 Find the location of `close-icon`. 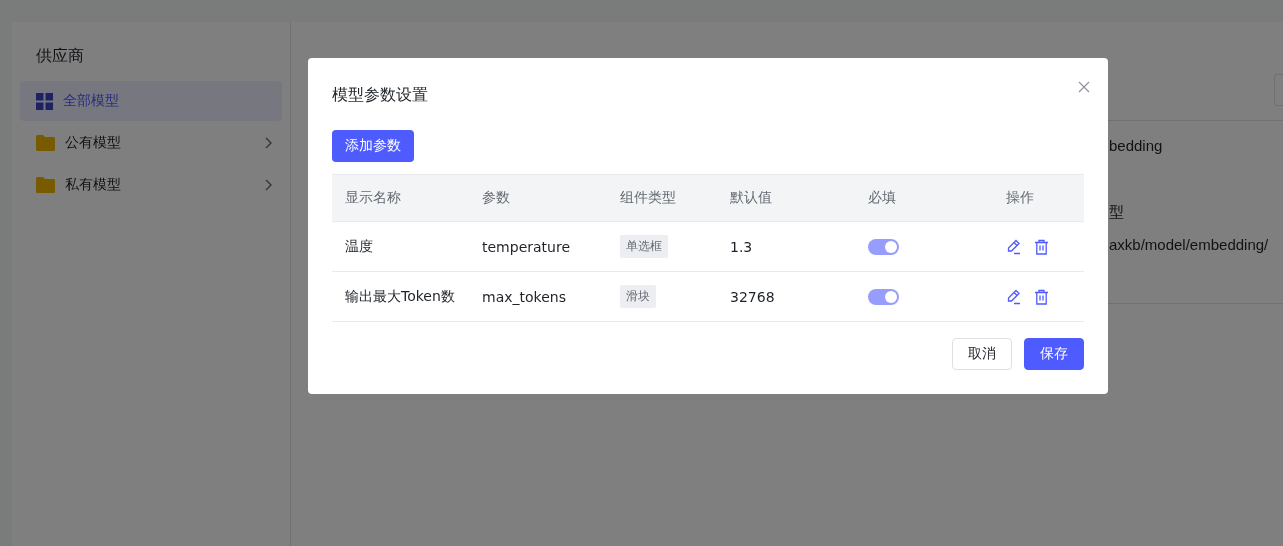

close-icon is located at coordinates (1084, 87).